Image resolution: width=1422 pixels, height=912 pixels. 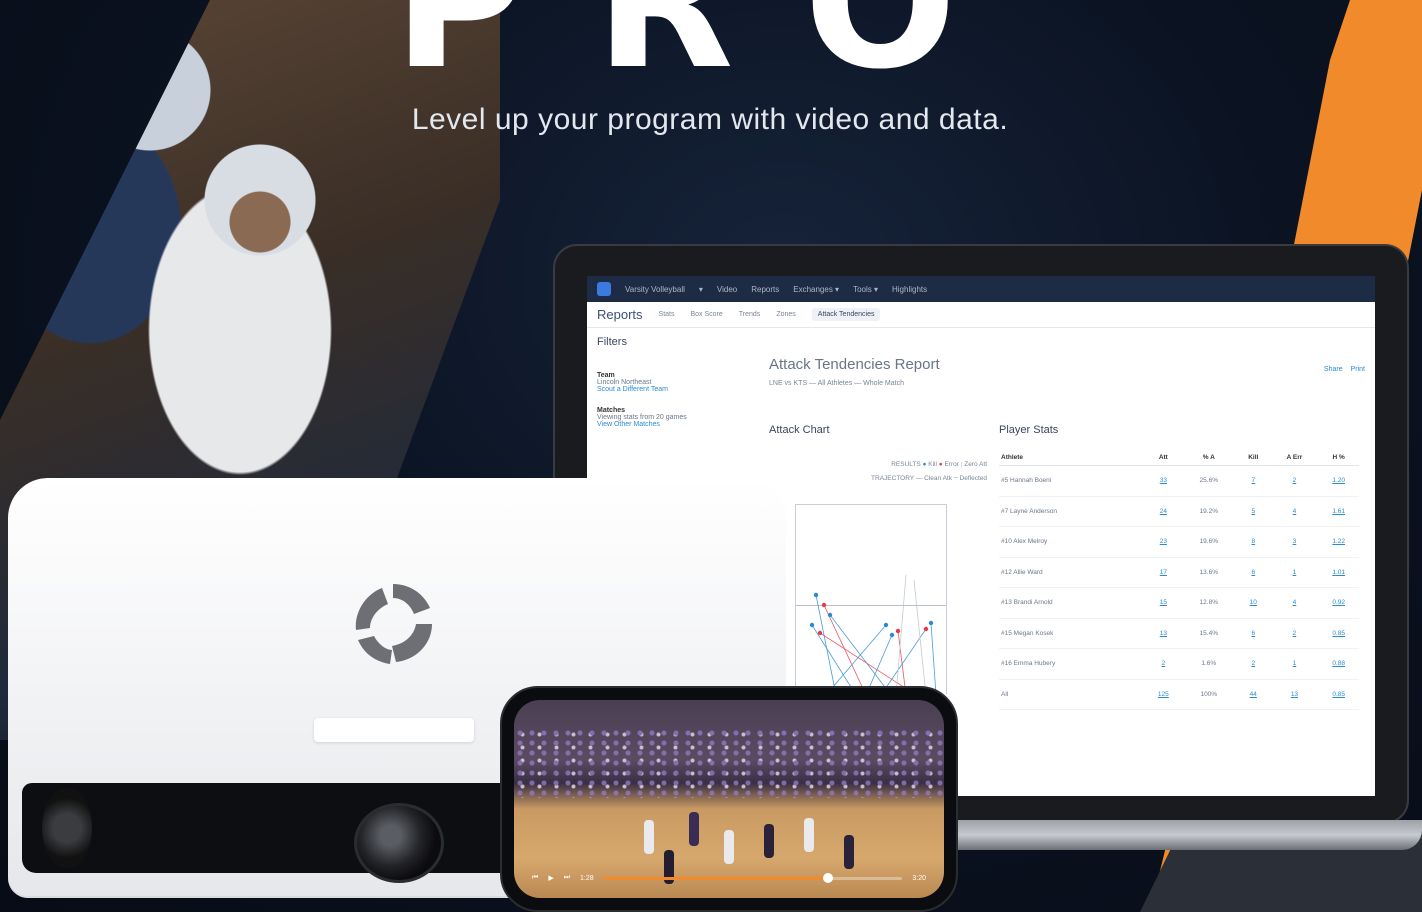 I want to click on attack-percent: 19.6%, so click(x=1209, y=542).